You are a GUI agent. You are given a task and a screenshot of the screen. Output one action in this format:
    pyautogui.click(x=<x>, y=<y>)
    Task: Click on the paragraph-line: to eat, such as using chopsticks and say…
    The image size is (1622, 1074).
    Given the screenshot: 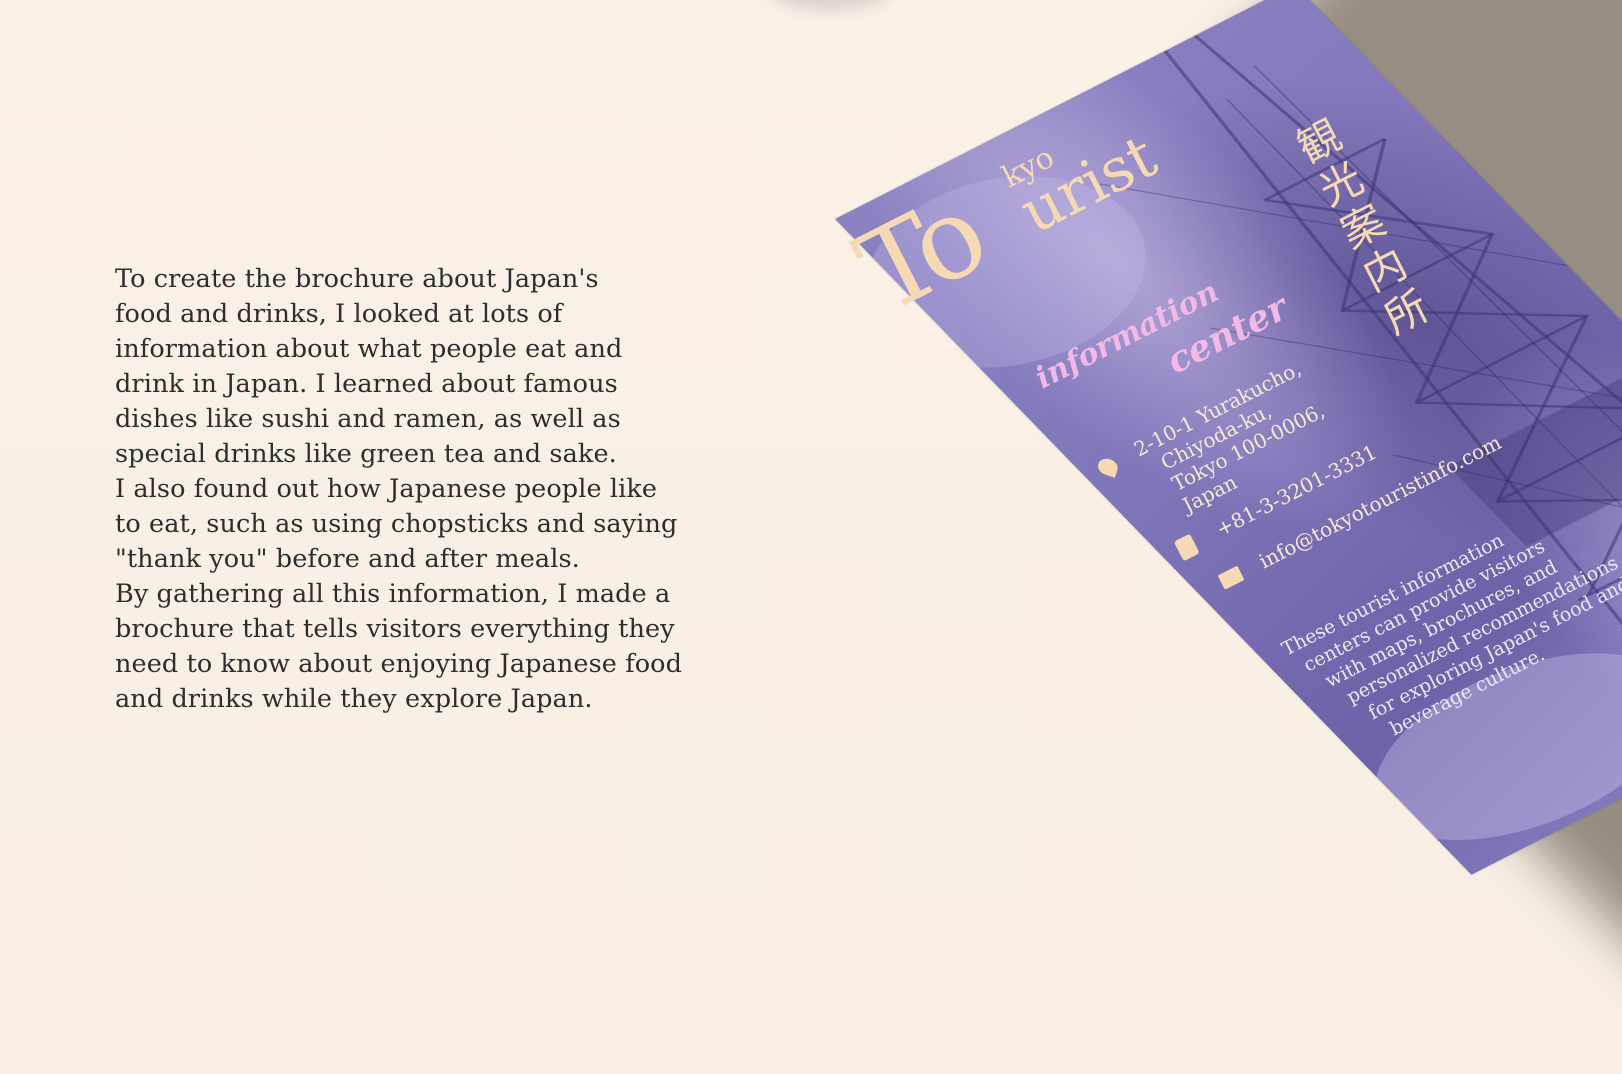 What is the action you would take?
    pyautogui.click(x=396, y=524)
    